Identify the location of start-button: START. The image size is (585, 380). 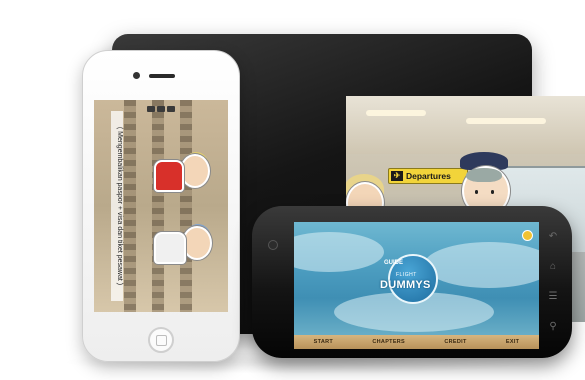
(323, 342).